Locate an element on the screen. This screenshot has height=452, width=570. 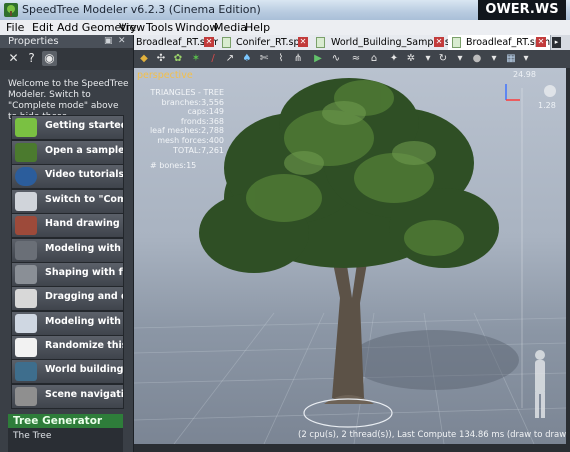
menu-help: Help is located at coordinates (257, 27).